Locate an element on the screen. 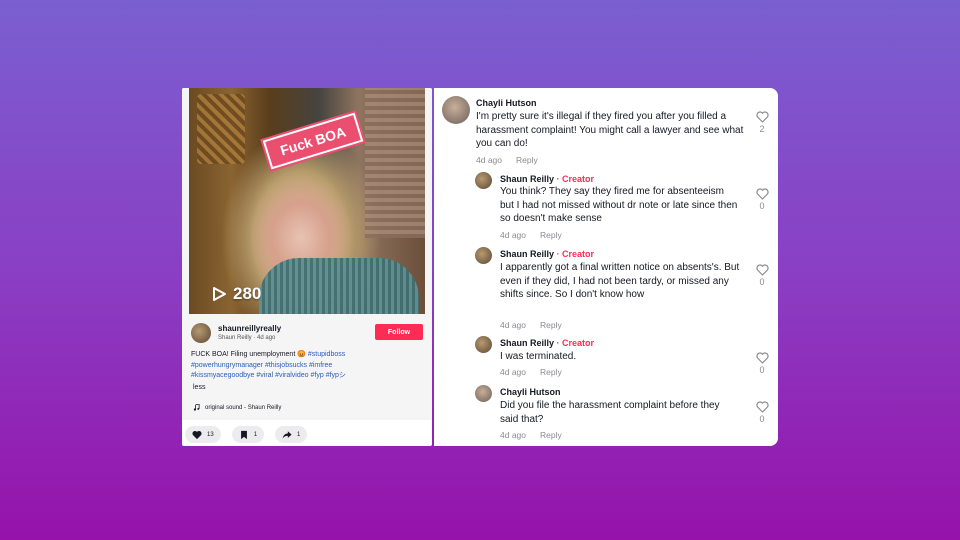 The image size is (960, 540). comment-like-count: 2 is located at coordinates (762, 129).